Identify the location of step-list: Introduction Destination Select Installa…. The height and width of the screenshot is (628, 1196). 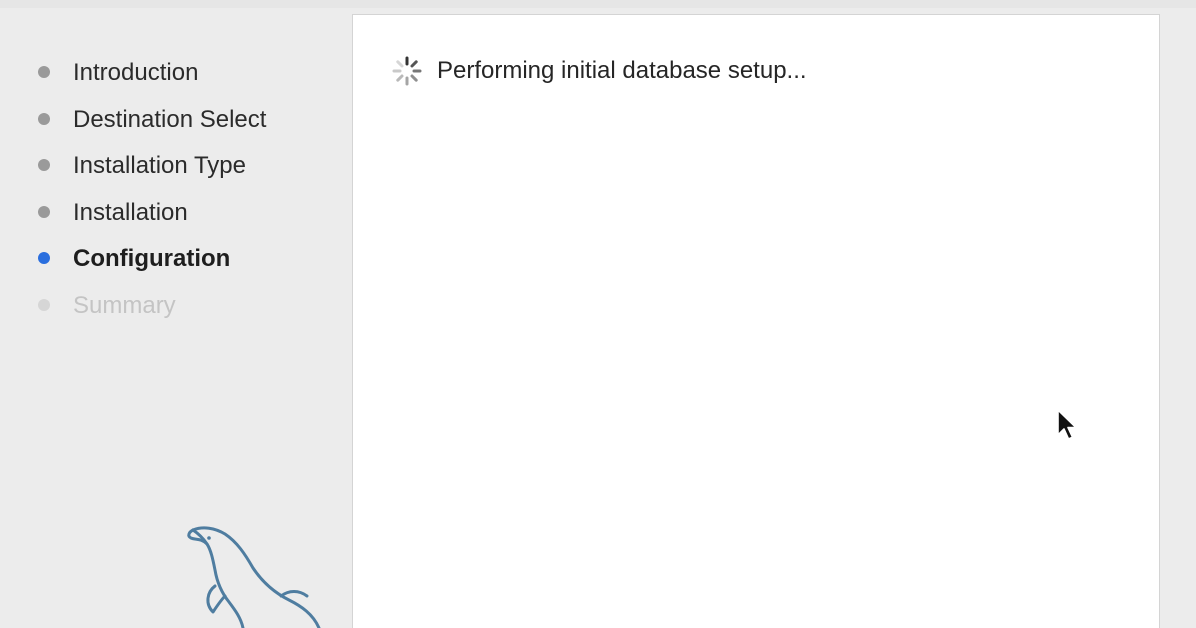
(151, 193).